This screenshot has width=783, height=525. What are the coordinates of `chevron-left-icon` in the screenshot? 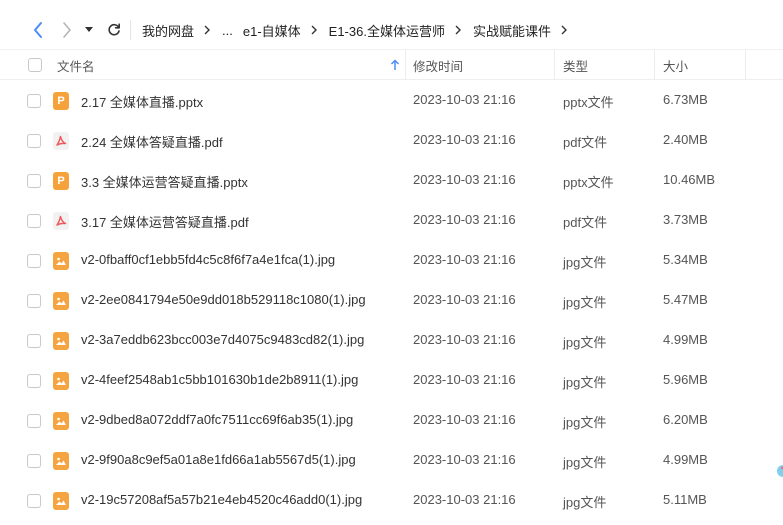 It's located at (38, 30).